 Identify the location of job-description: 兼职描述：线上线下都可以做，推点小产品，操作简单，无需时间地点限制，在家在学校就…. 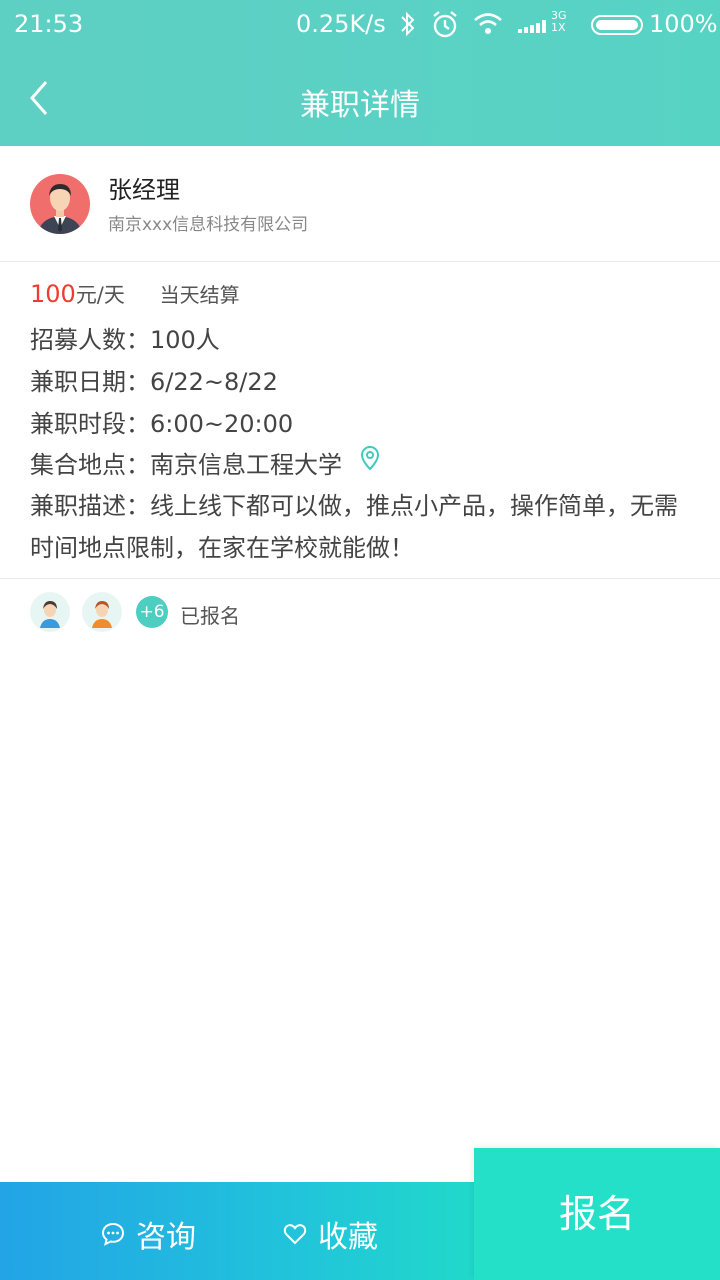
(354, 527).